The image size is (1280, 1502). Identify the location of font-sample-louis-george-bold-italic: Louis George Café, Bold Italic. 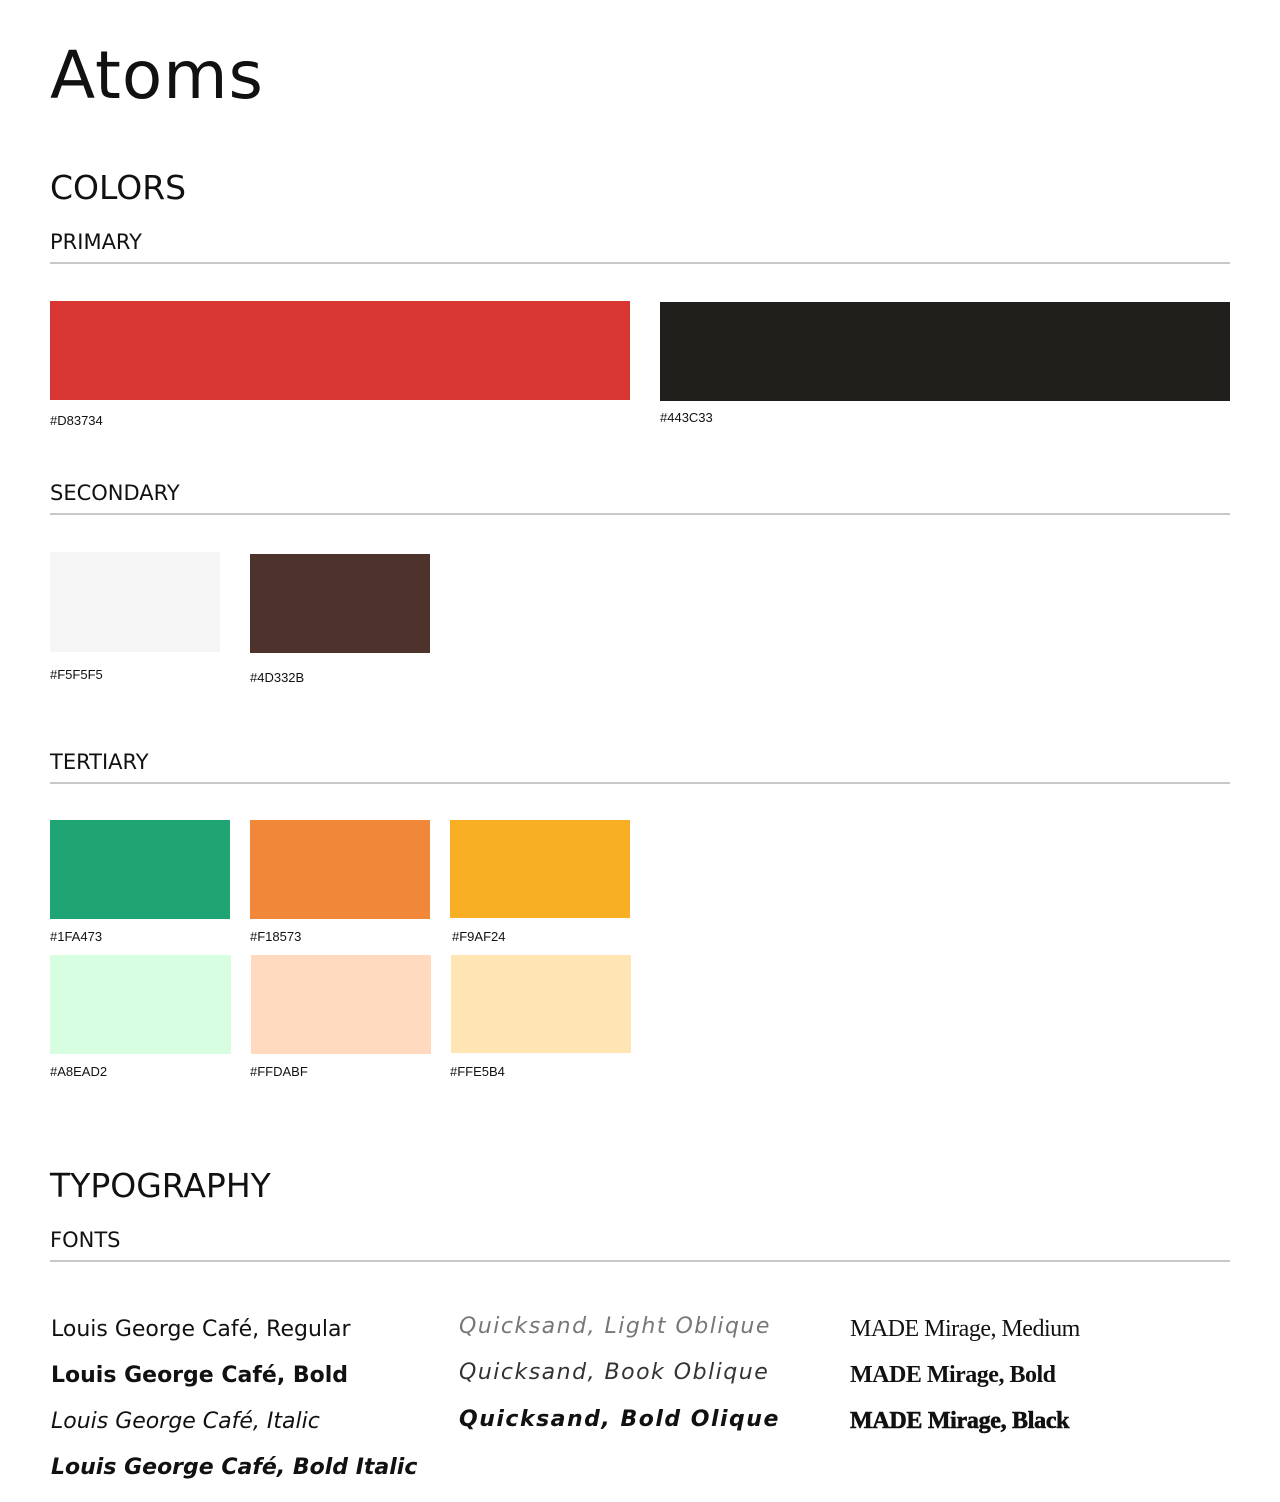
(234, 1467).